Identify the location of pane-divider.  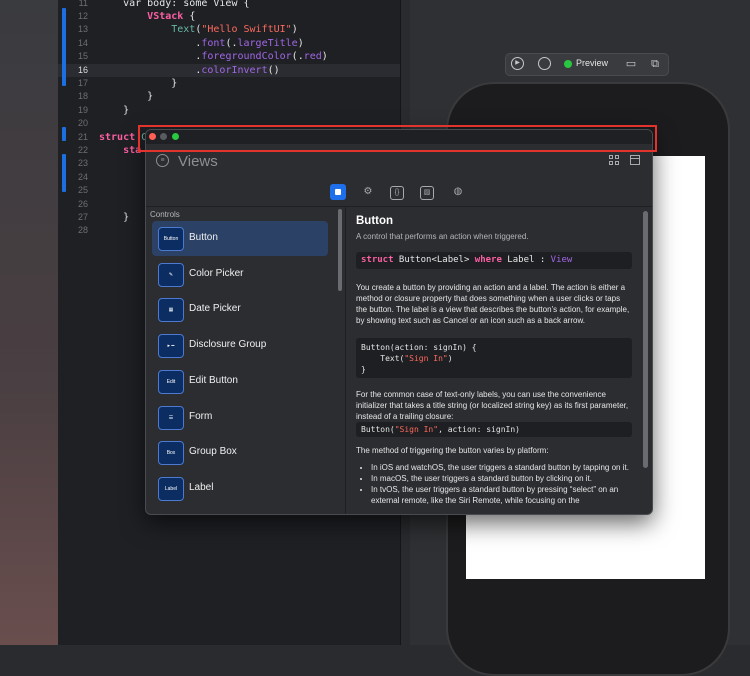
(345, 360).